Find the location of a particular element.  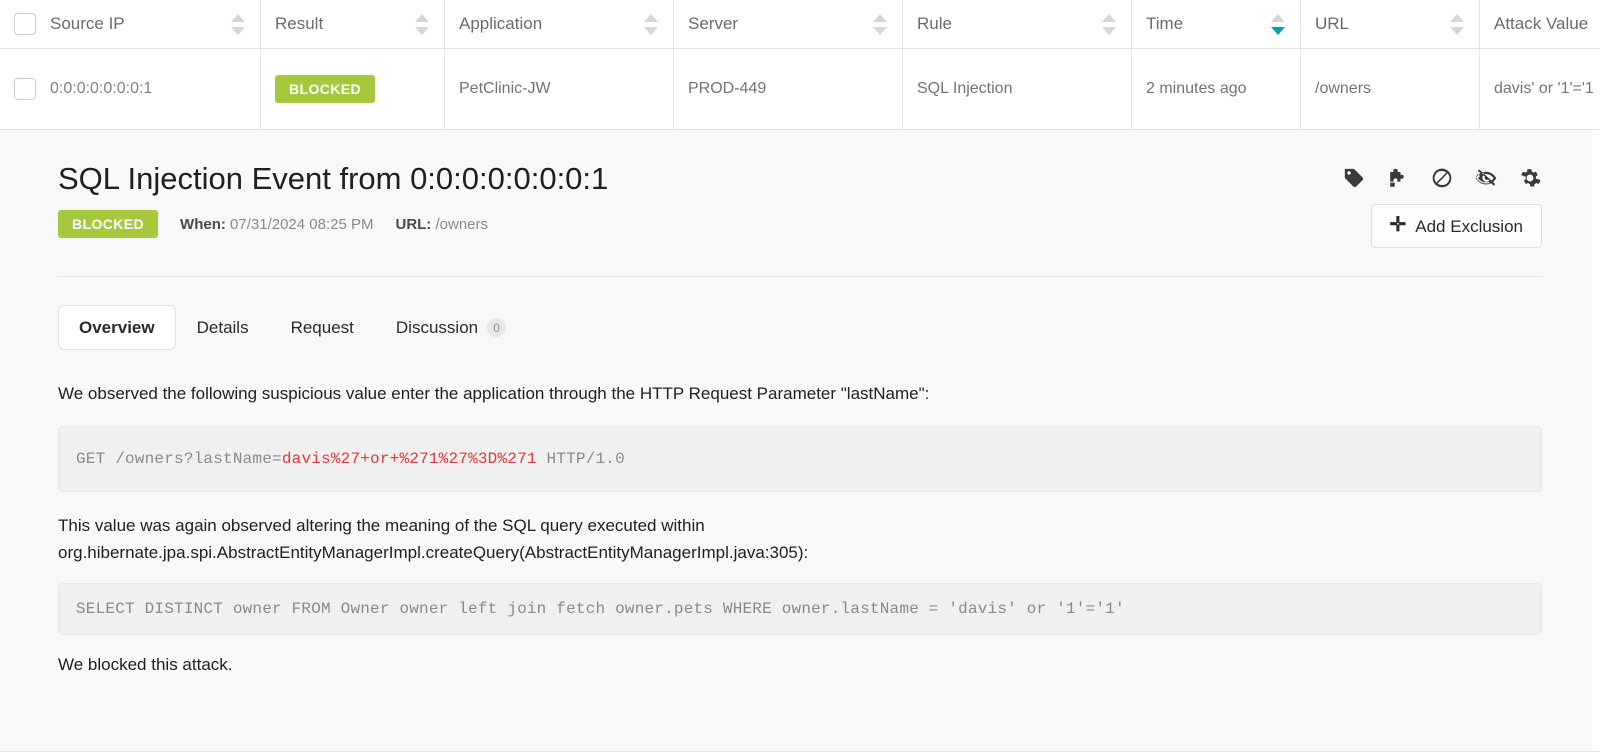

sort-toggle-application is located at coordinates (651, 24).